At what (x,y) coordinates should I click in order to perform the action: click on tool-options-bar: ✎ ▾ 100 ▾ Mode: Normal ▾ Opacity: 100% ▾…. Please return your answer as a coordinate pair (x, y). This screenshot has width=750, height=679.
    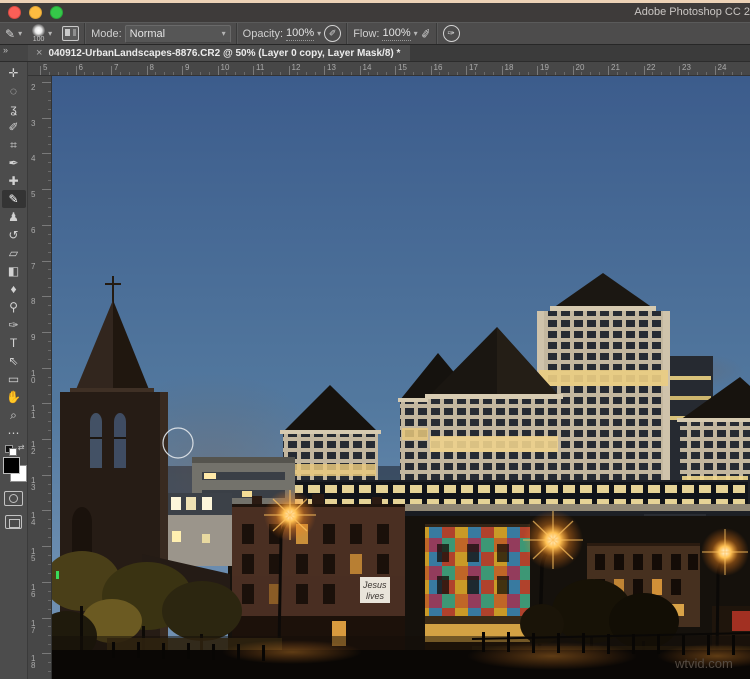
    Looking at the image, I should click on (375, 33).